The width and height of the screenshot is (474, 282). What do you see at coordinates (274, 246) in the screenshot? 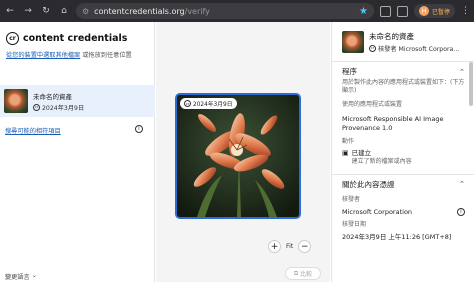
I see `zoom-in-button: +` at bounding box center [274, 246].